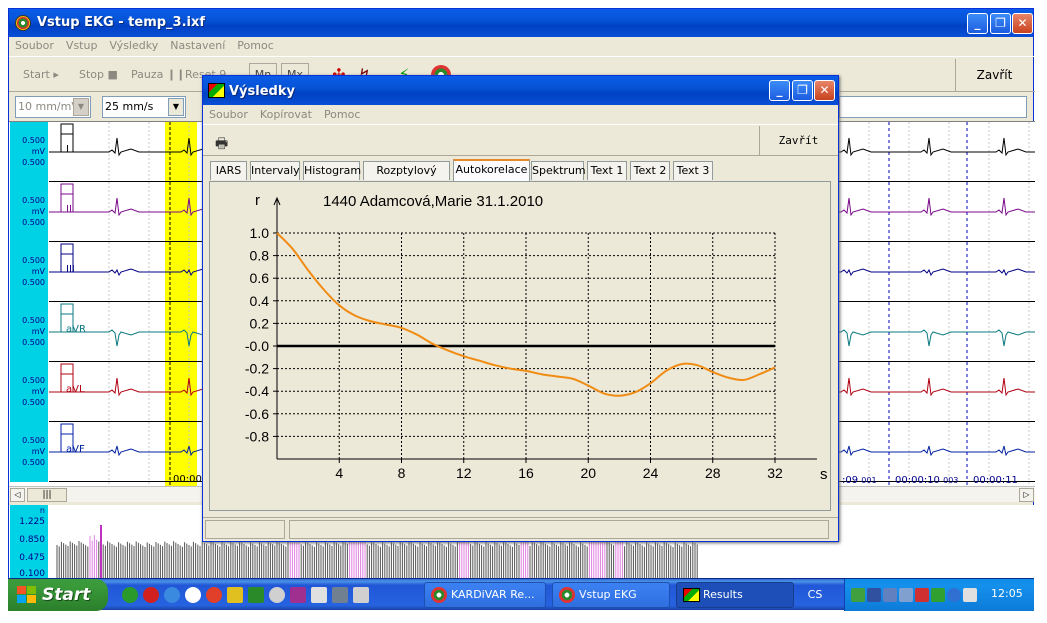 This screenshot has width=1047, height=623. Describe the element at coordinates (779, 90) in the screenshot. I see `results-minimize-button: _` at that location.